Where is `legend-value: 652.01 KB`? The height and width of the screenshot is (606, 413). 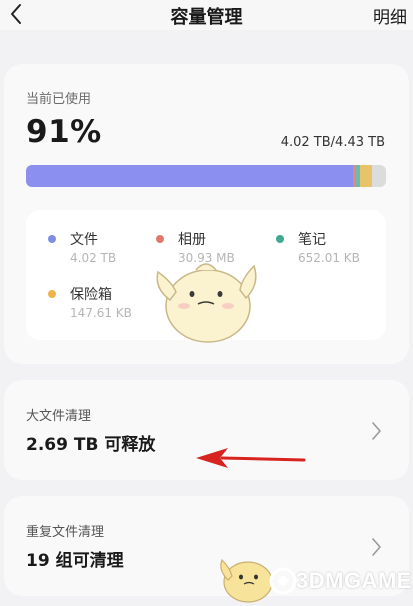 legend-value: 652.01 KB is located at coordinates (329, 258).